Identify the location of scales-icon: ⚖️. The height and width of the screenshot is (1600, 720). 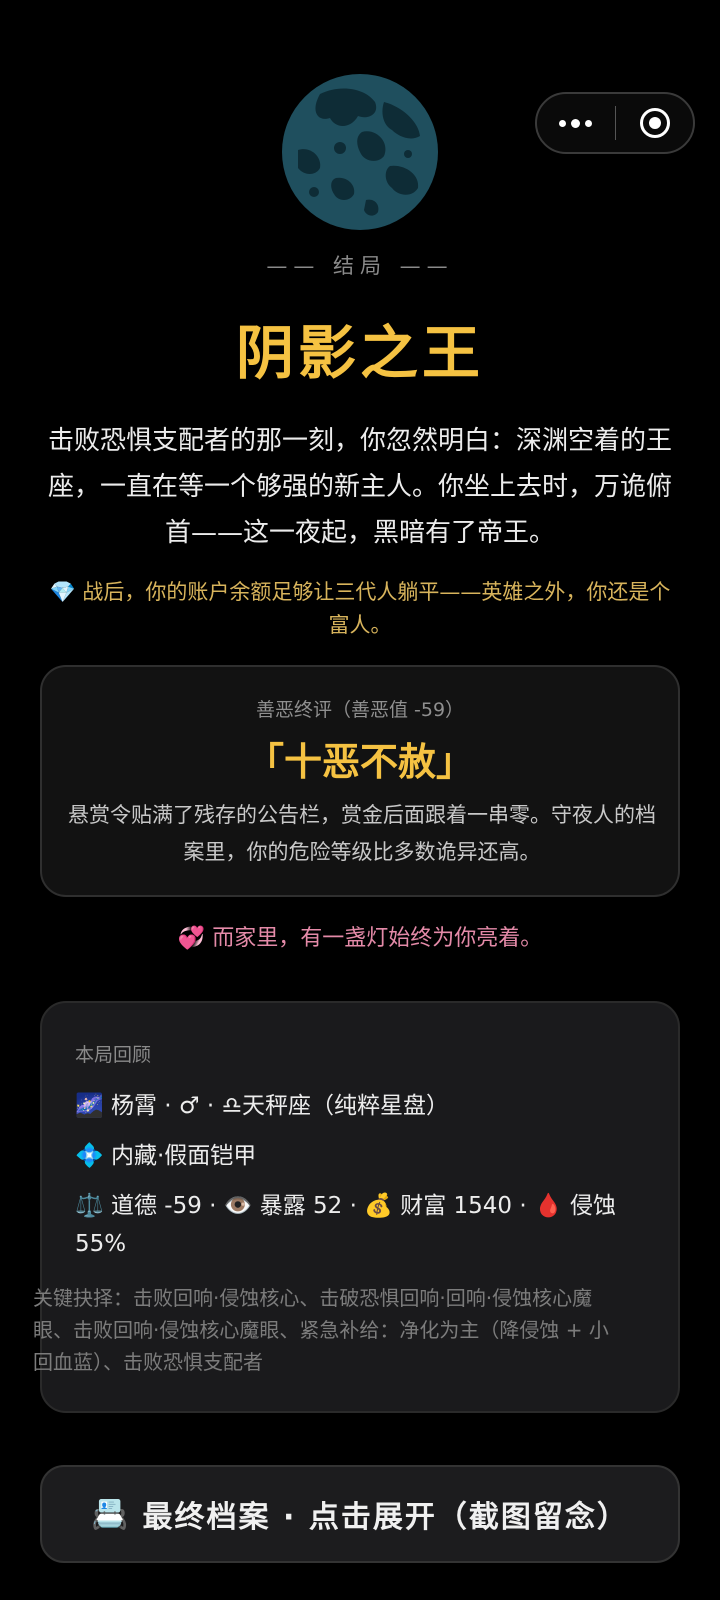
(89, 1206).